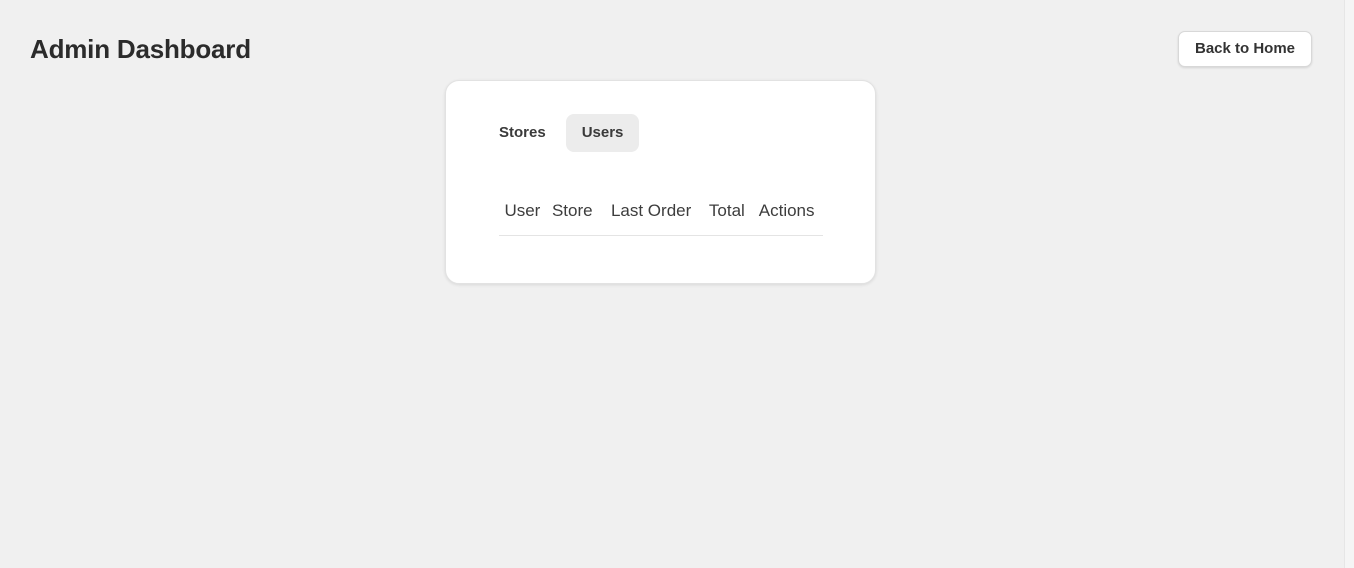 This screenshot has width=1354, height=568. I want to click on column-header-store: Store, so click(572, 215).